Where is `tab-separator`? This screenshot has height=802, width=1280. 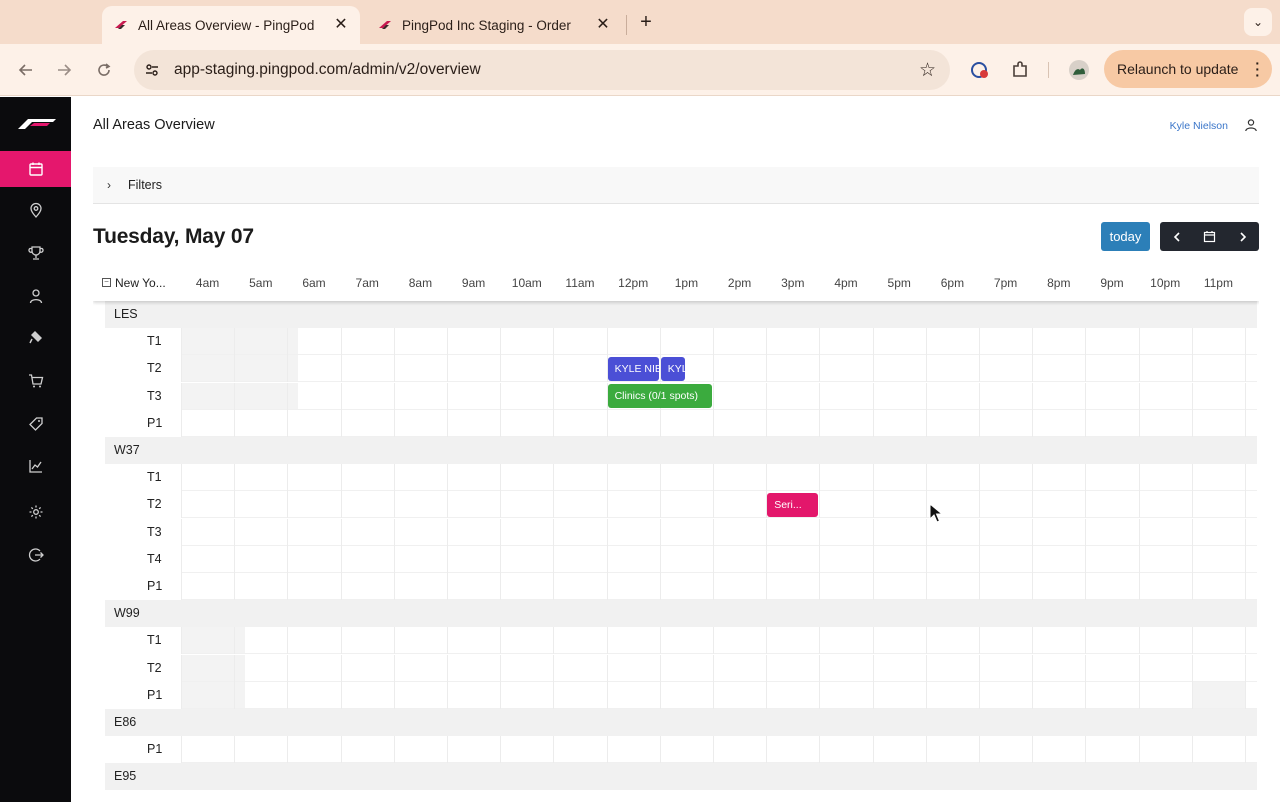 tab-separator is located at coordinates (626, 25).